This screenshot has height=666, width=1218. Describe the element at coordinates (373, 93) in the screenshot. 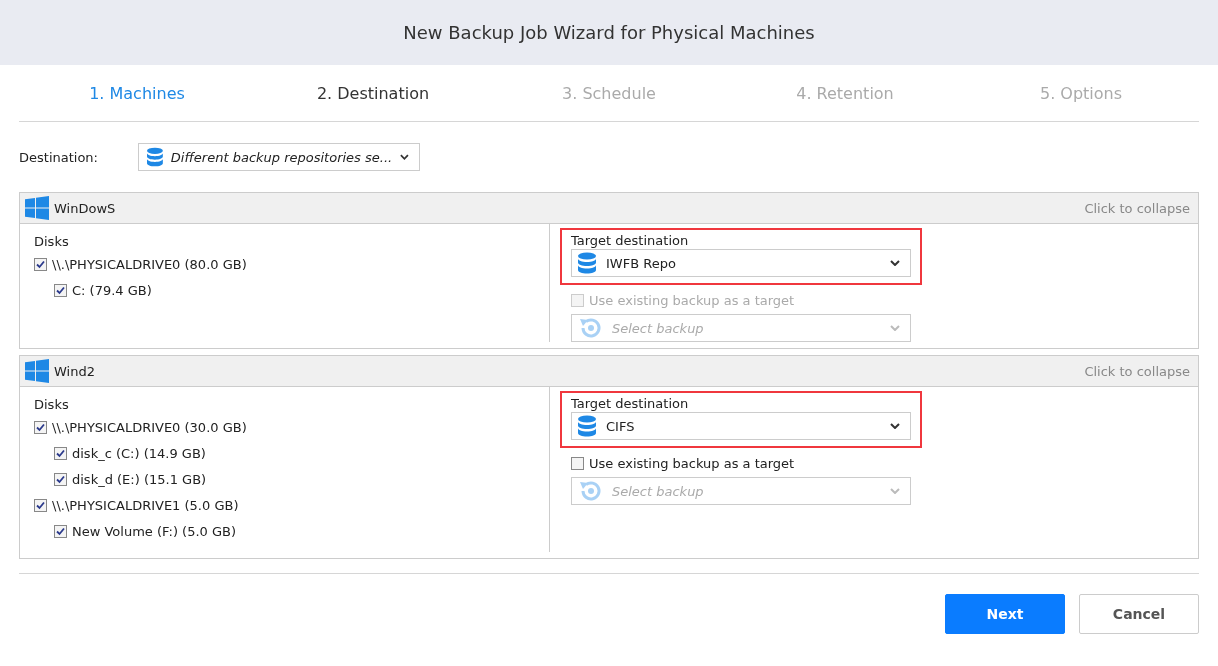

I see `wizard-step: 2. Destination` at that location.